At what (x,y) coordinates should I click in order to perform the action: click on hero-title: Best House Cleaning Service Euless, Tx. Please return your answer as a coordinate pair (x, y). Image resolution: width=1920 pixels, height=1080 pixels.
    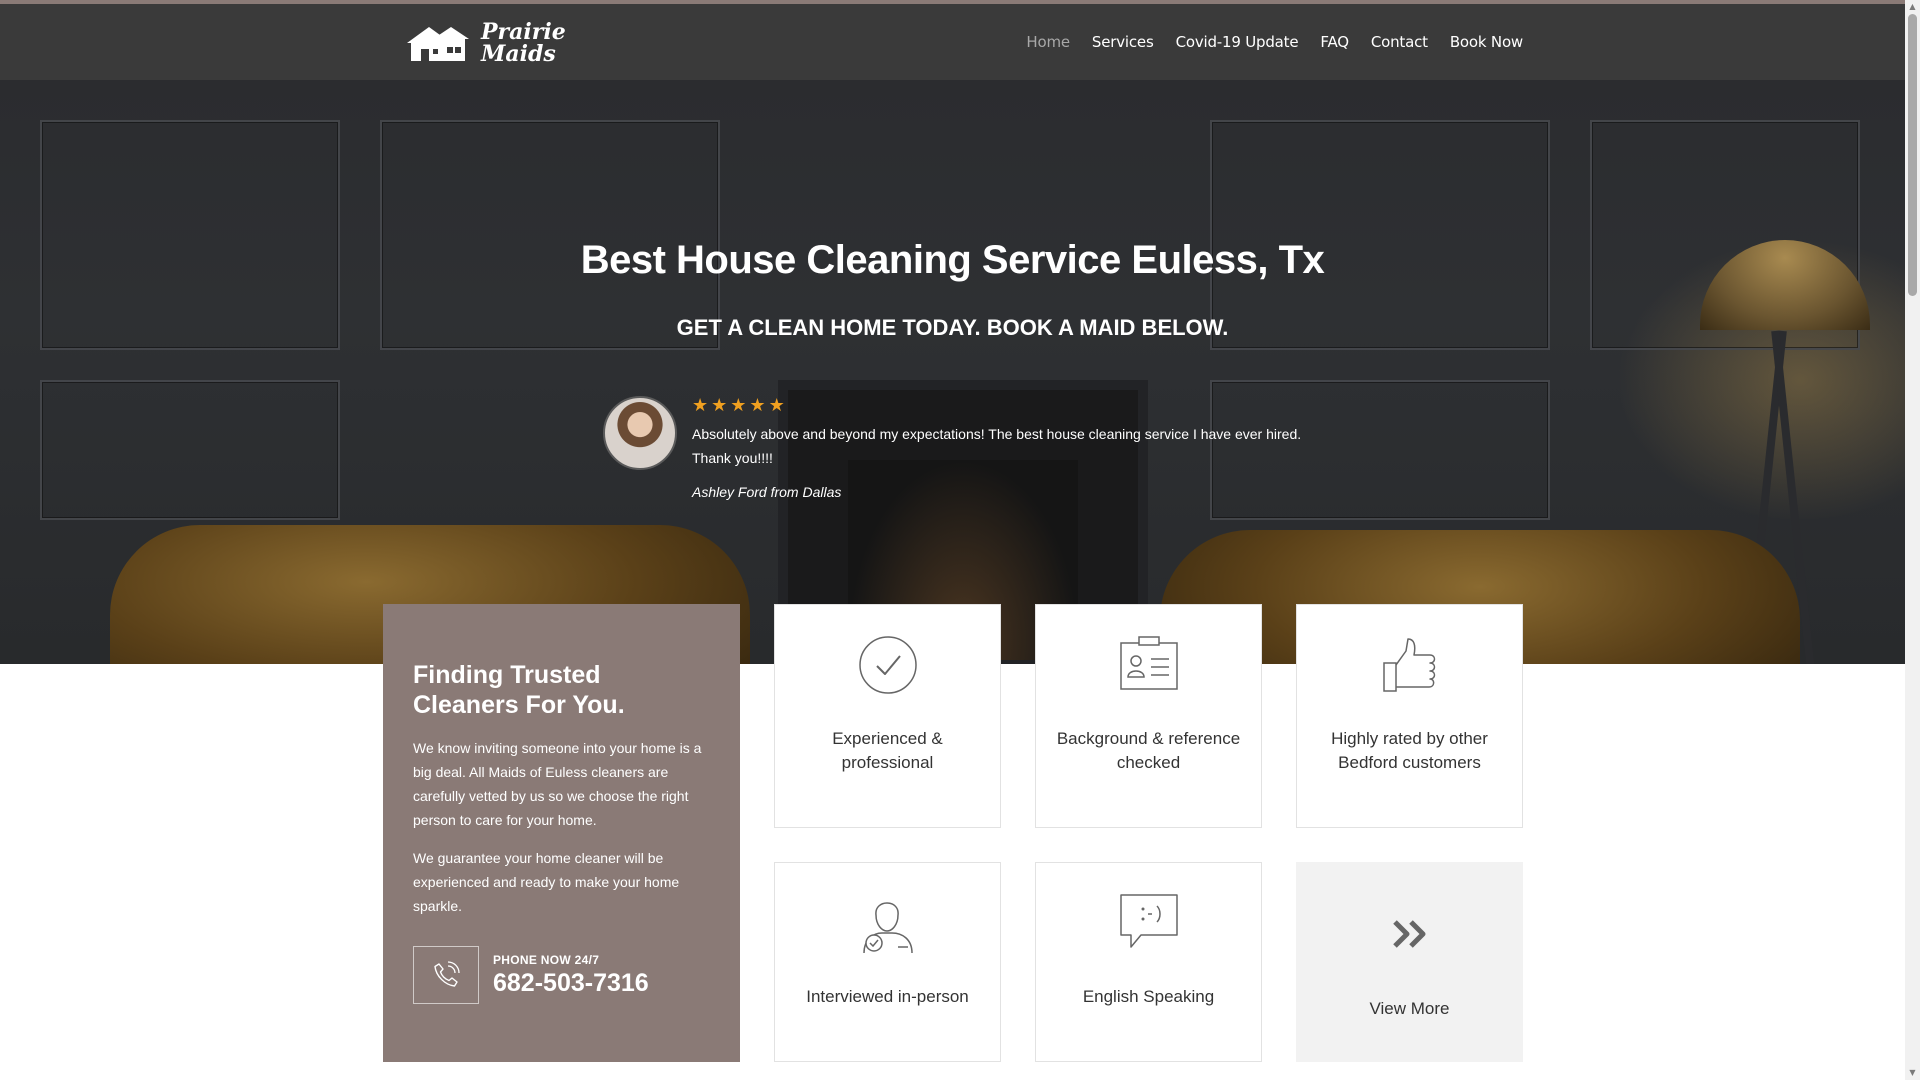
    Looking at the image, I should click on (952, 260).